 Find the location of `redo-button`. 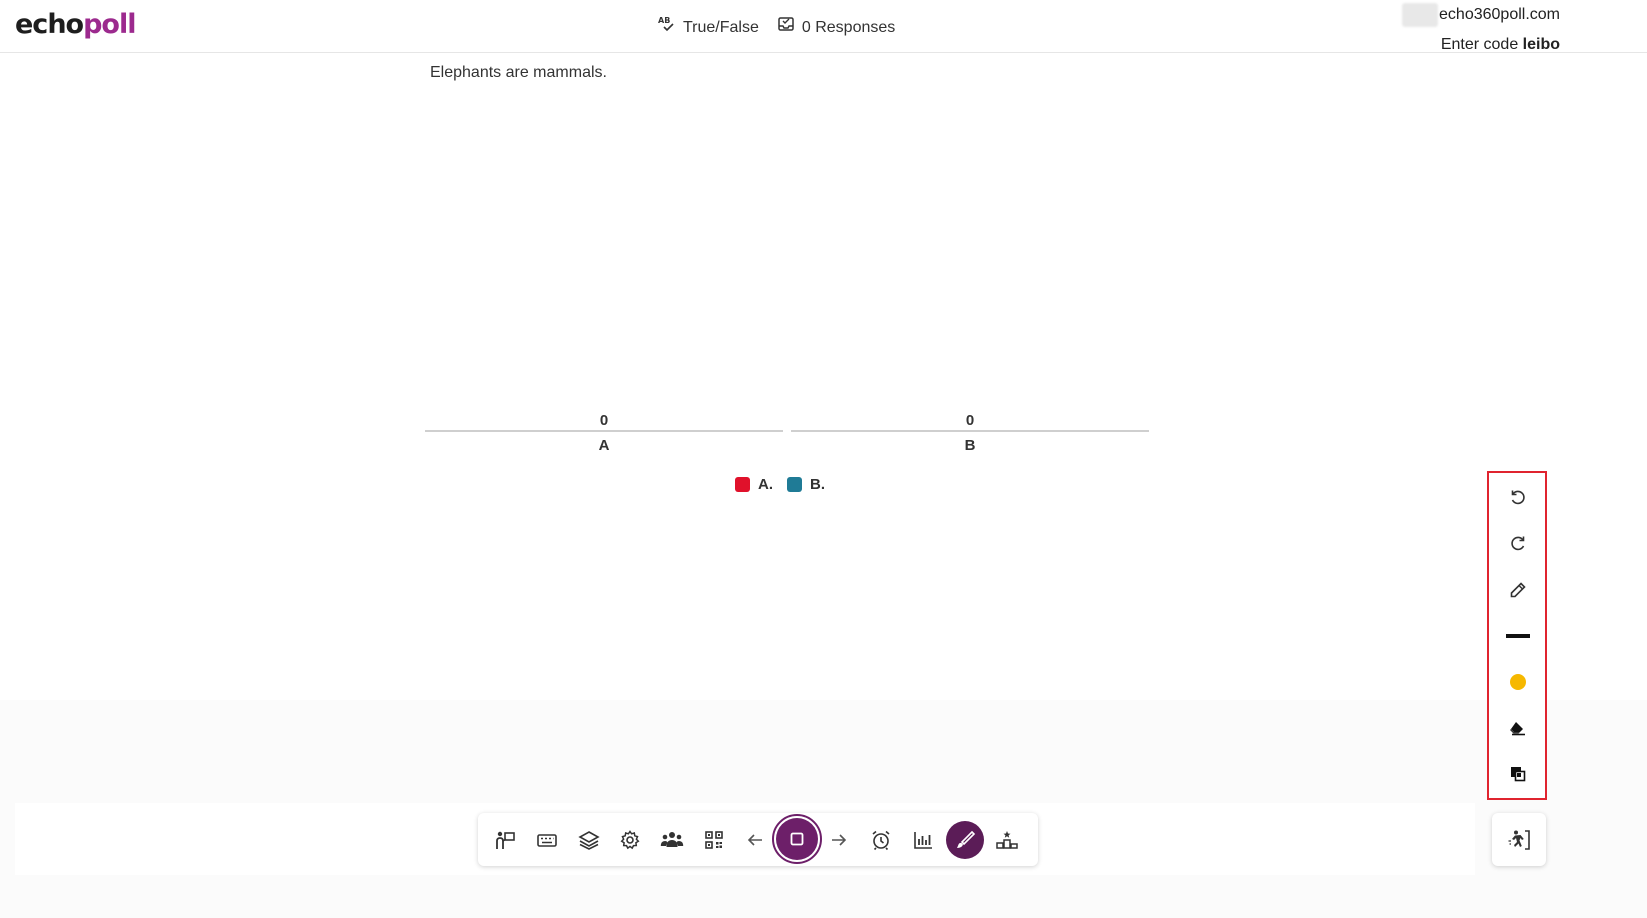

redo-button is located at coordinates (1518, 544).